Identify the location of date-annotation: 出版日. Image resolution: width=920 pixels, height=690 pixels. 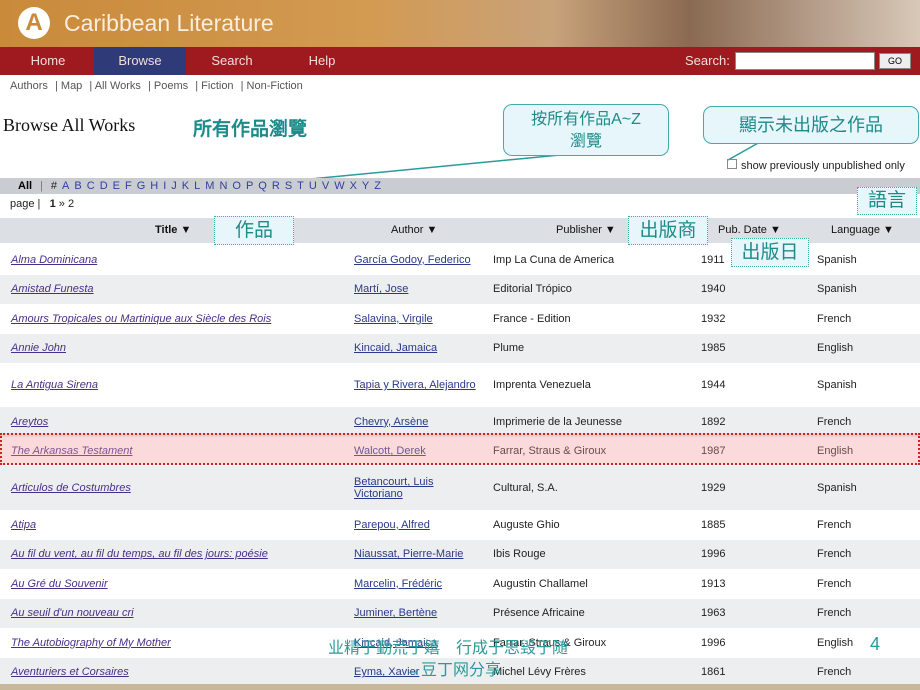
(770, 252).